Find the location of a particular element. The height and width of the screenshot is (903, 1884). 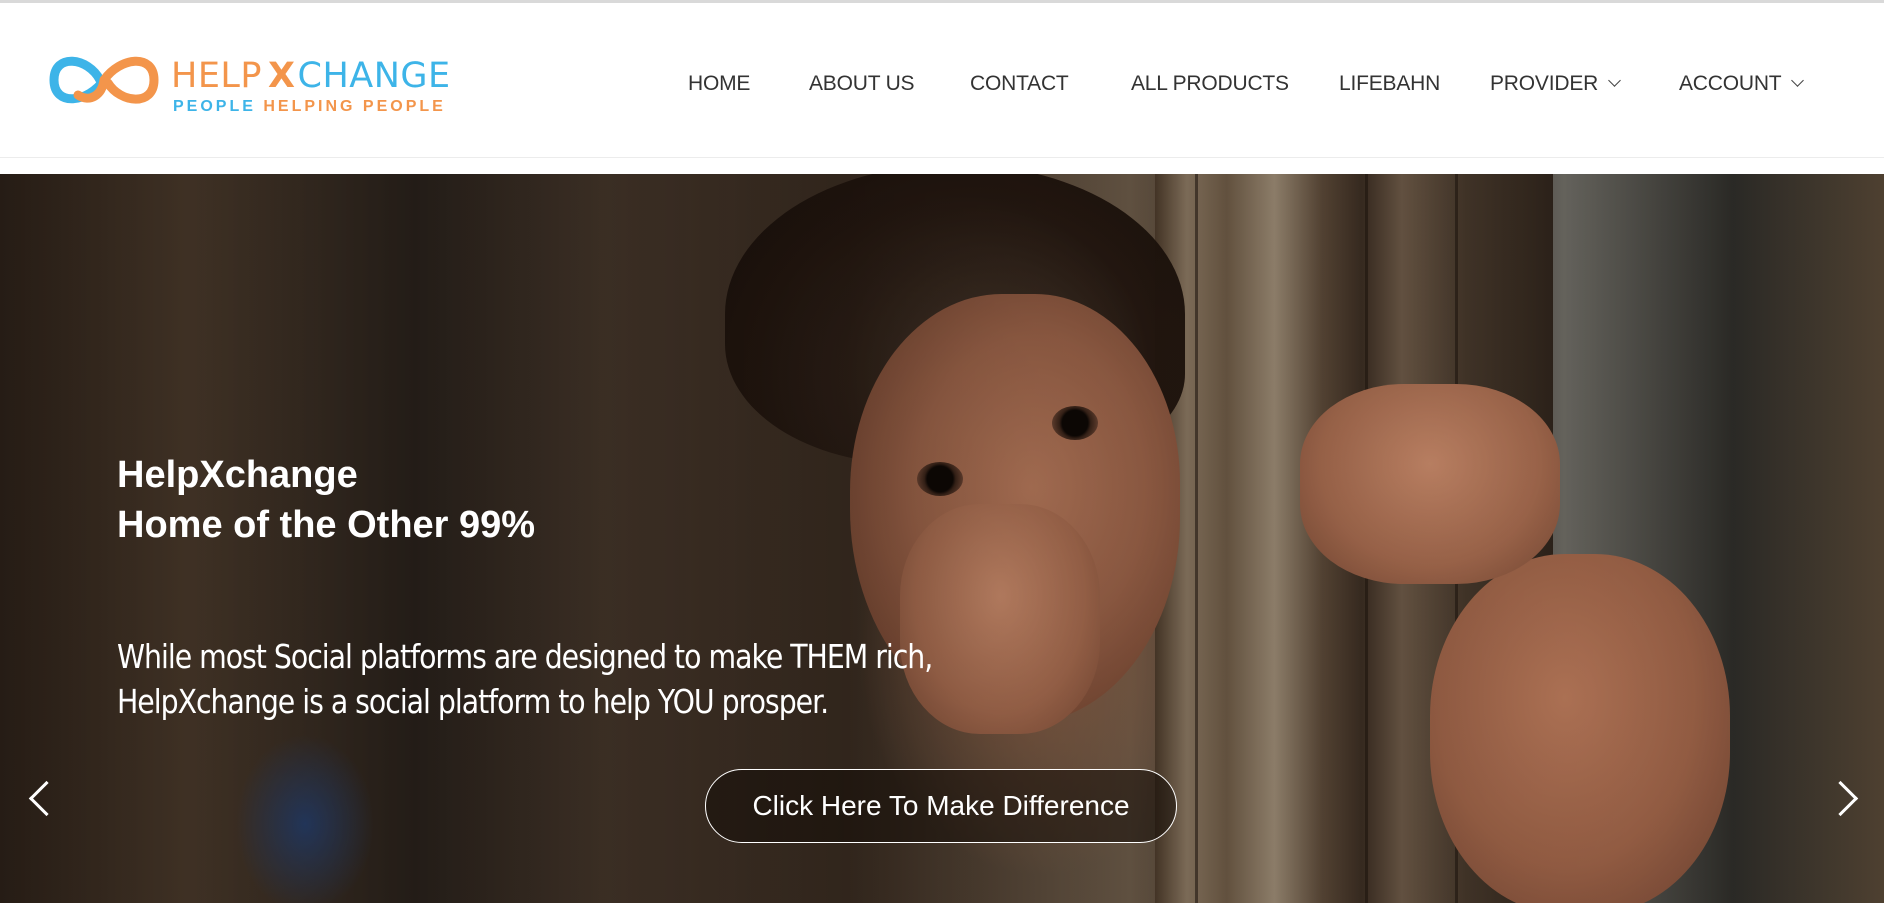

nav-item-label: ABOUT US is located at coordinates (862, 83).